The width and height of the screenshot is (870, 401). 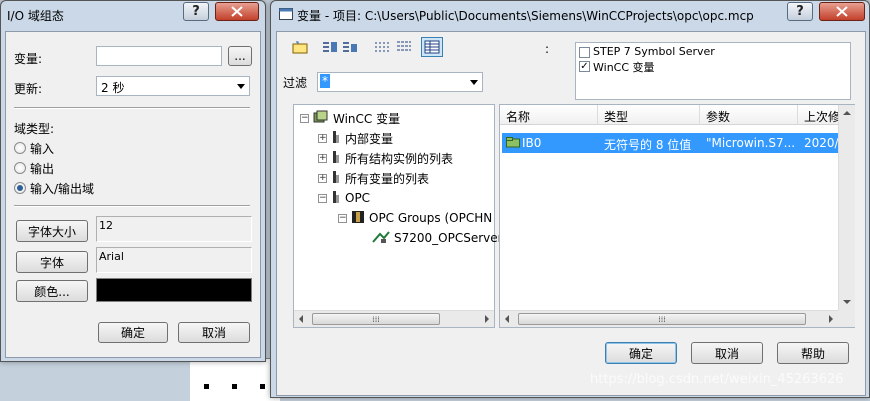 I want to click on list-view-icon, so click(x=382, y=47).